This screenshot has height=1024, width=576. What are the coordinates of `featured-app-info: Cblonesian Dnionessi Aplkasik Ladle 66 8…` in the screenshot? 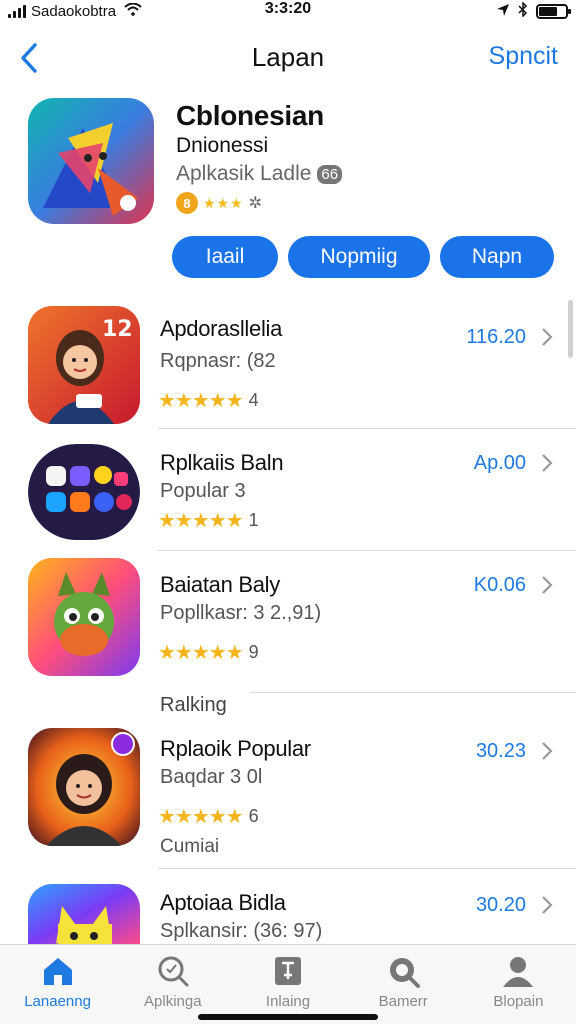 It's located at (366, 157).